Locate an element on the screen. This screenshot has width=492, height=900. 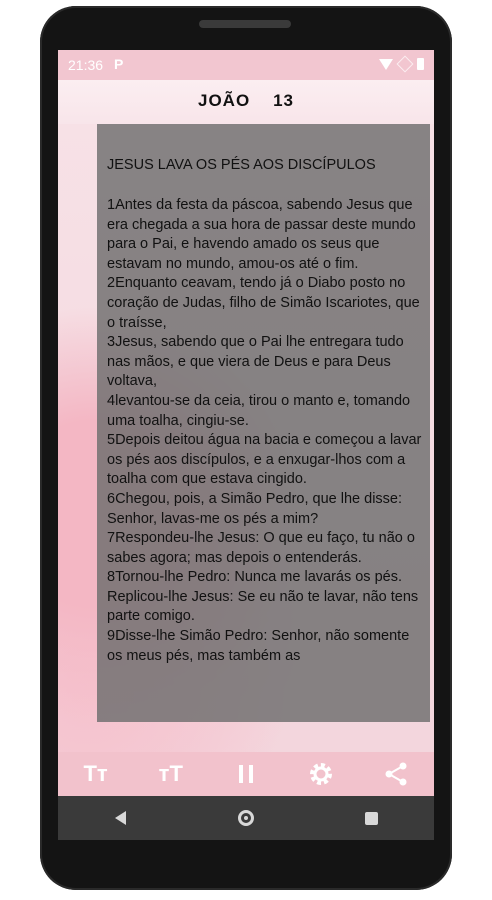
nav-back-button is located at coordinates (121, 818).